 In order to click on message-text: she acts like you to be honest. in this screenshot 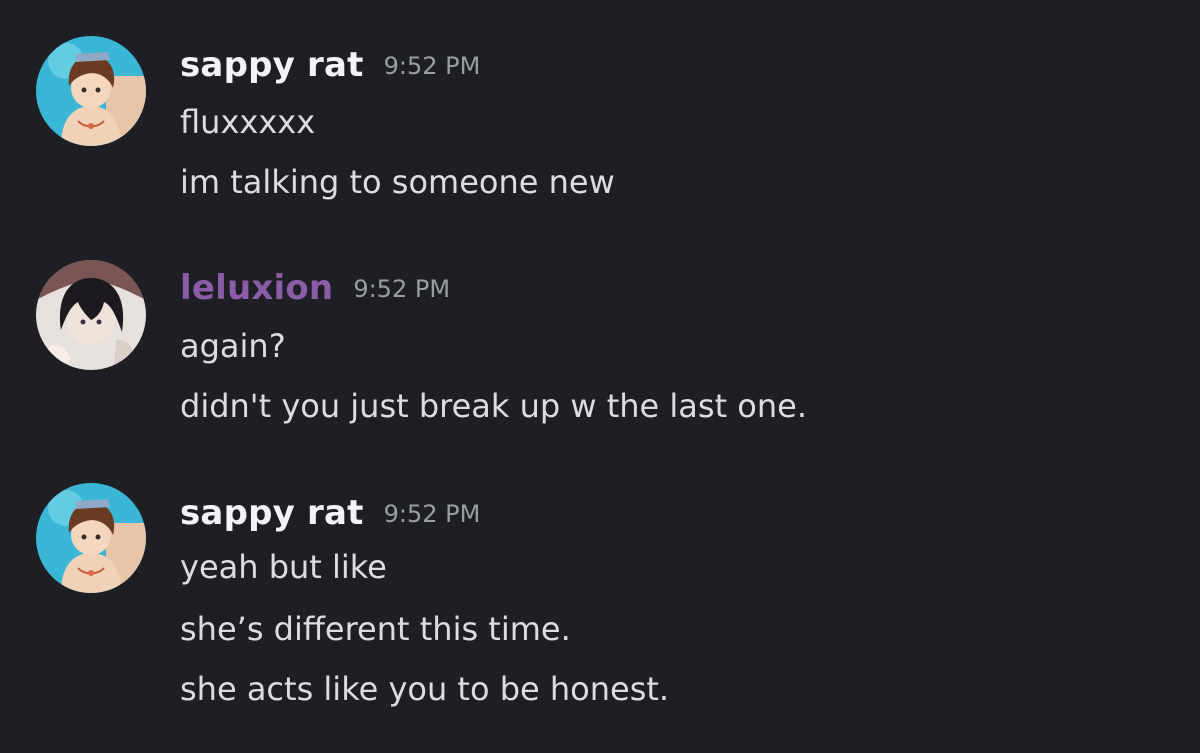, I will do `click(425, 689)`.